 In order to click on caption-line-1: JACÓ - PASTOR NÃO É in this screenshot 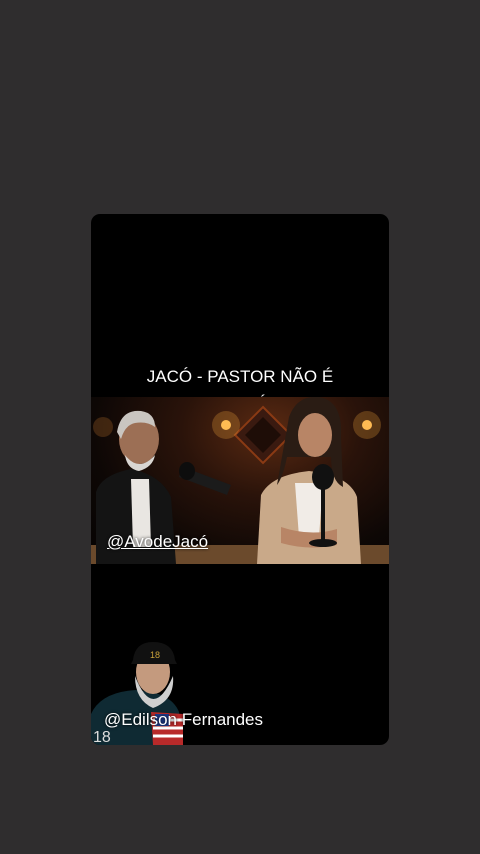, I will do `click(240, 376)`.